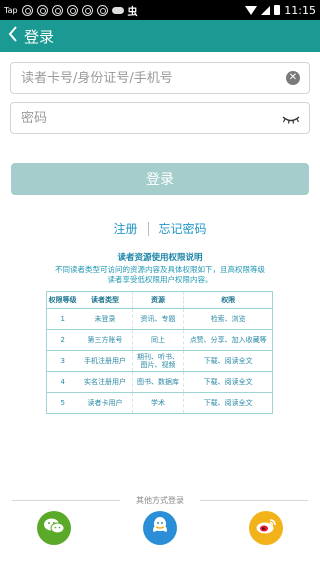 This screenshot has height=570, width=320. Describe the element at coordinates (62, 403) in the screenshot. I see `level-cell: 5` at that location.